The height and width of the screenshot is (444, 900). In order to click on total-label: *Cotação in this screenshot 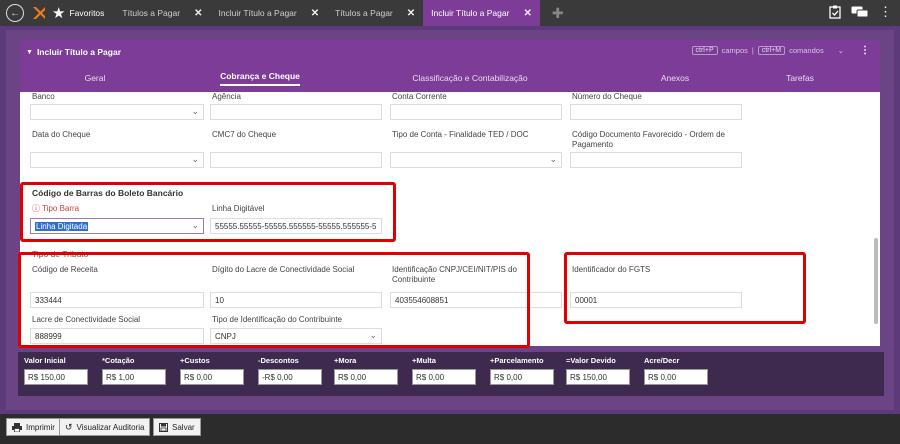, I will do `click(118, 360)`.